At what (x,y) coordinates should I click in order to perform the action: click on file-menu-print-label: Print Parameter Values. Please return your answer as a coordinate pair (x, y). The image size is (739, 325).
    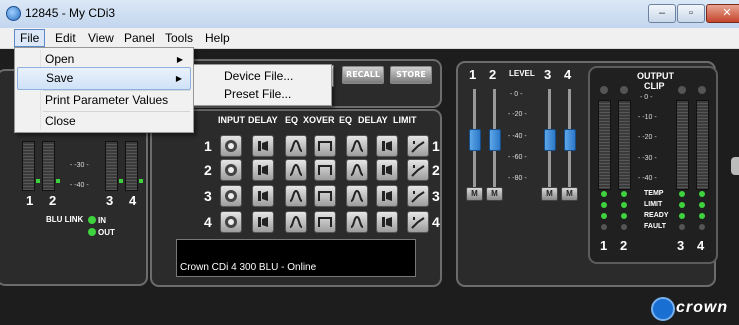
    Looking at the image, I should click on (107, 100).